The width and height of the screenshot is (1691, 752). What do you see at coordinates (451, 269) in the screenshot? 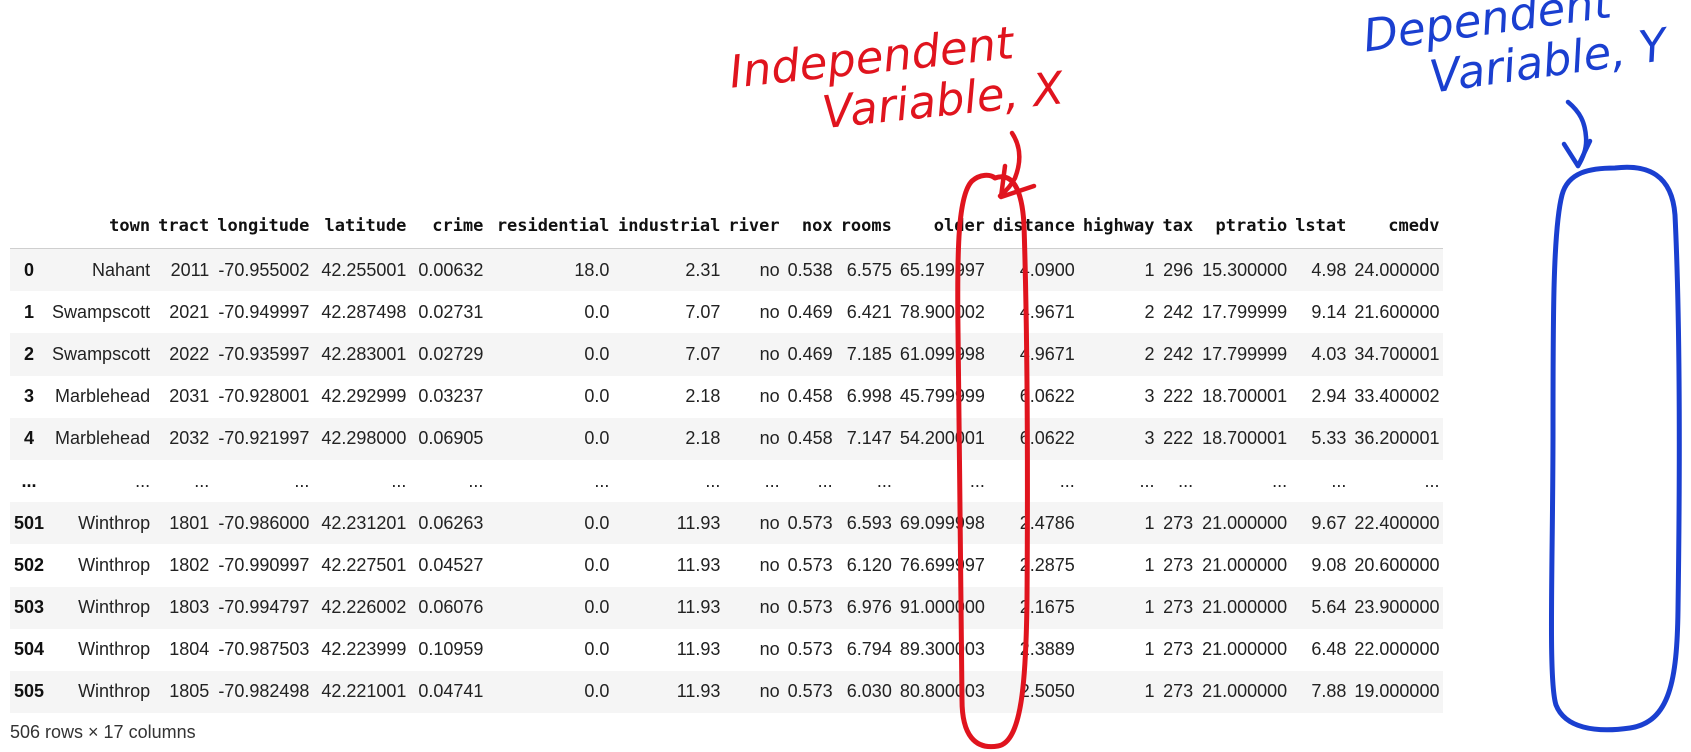
I see `cell-crime: 0.00632` at bounding box center [451, 269].